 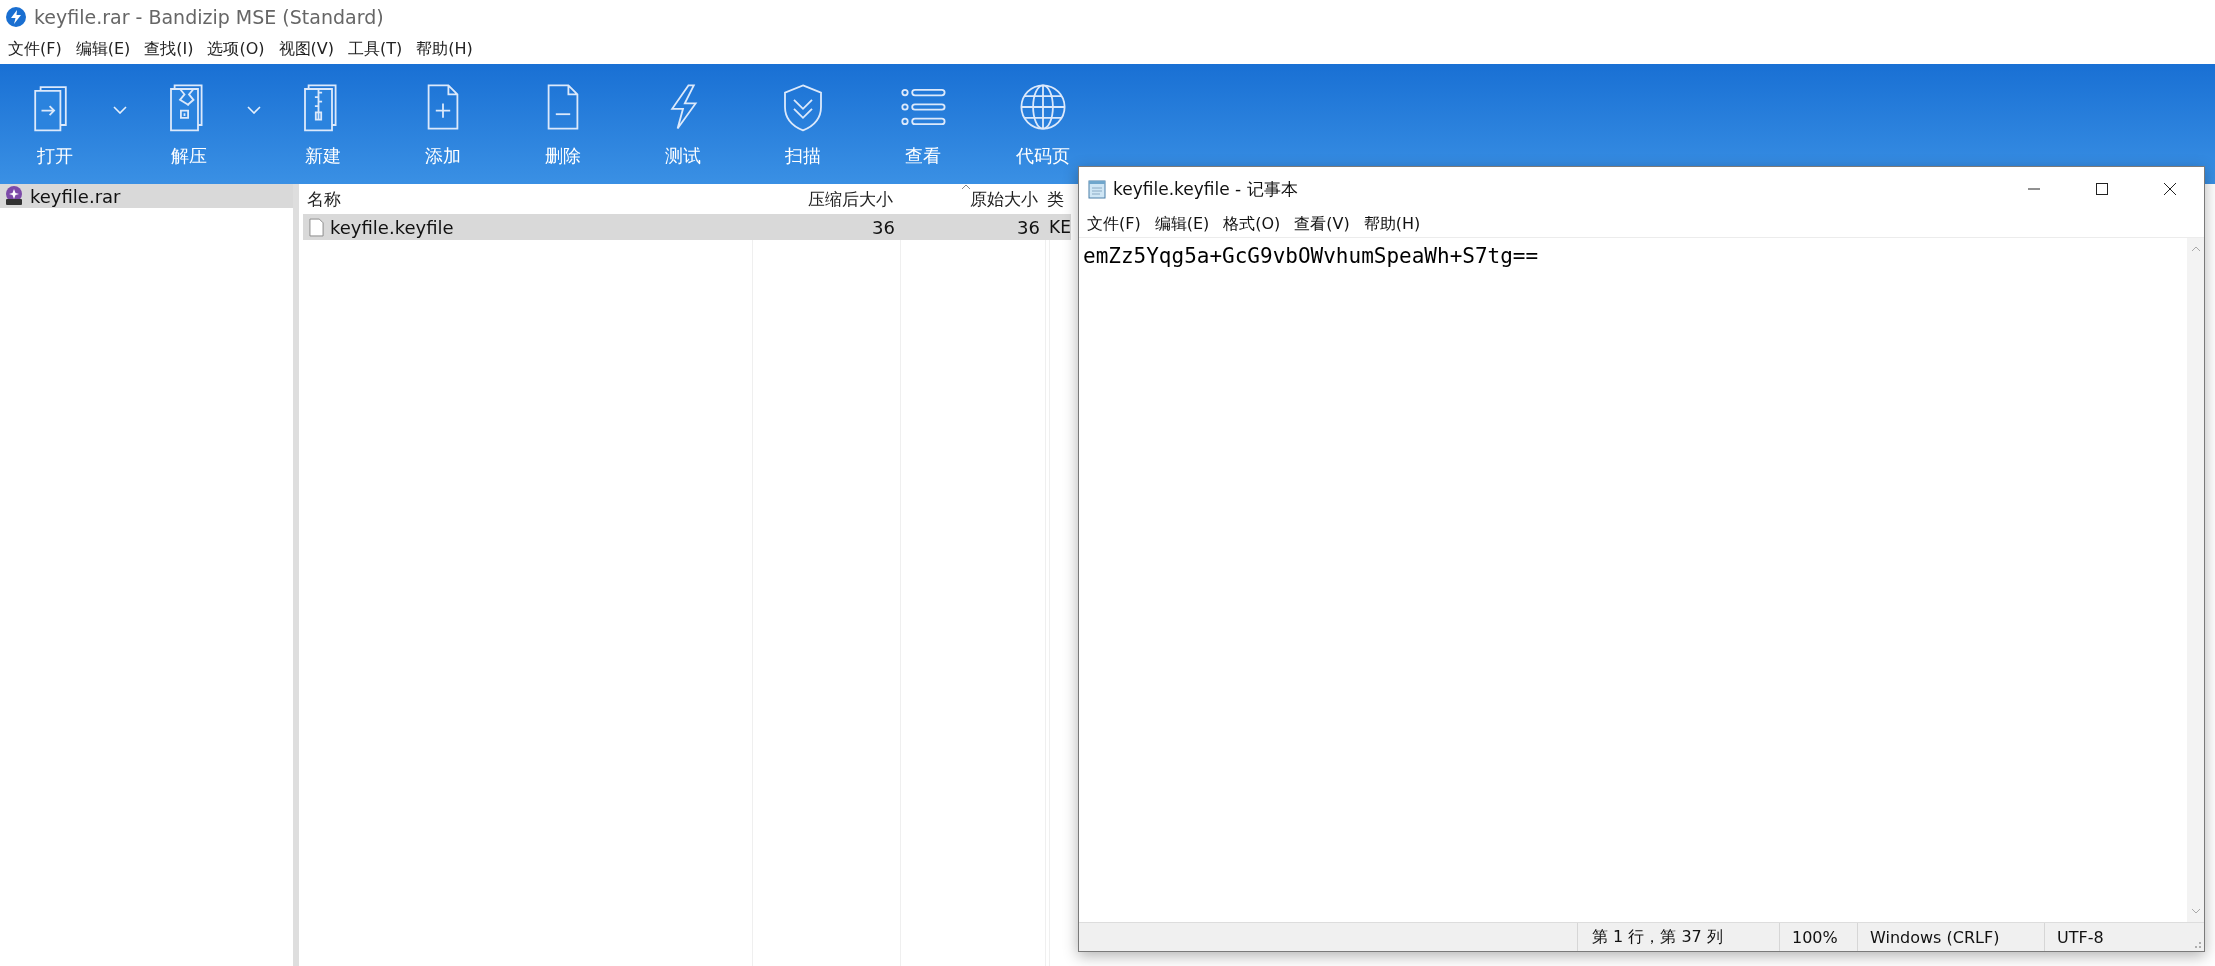 What do you see at coordinates (1657, 937) in the screenshot?
I see `status-text: 第 1 行，第 37 列` at bounding box center [1657, 937].